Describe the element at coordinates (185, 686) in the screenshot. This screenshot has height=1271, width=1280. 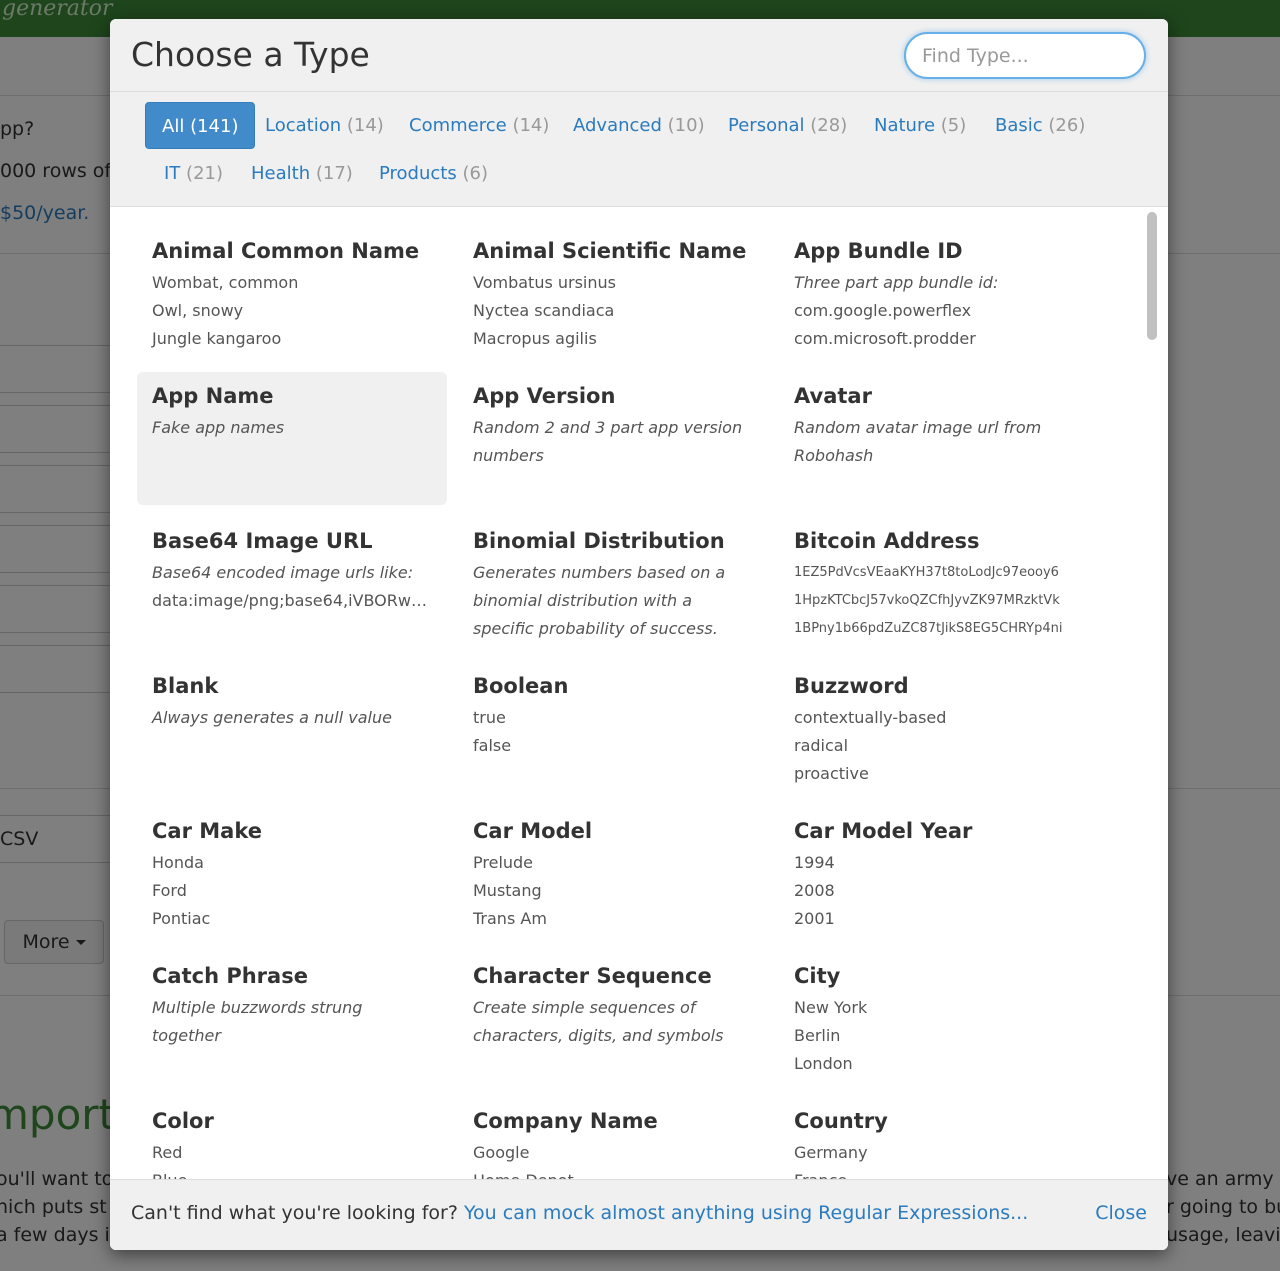
I see `type-title: Blank` at that location.